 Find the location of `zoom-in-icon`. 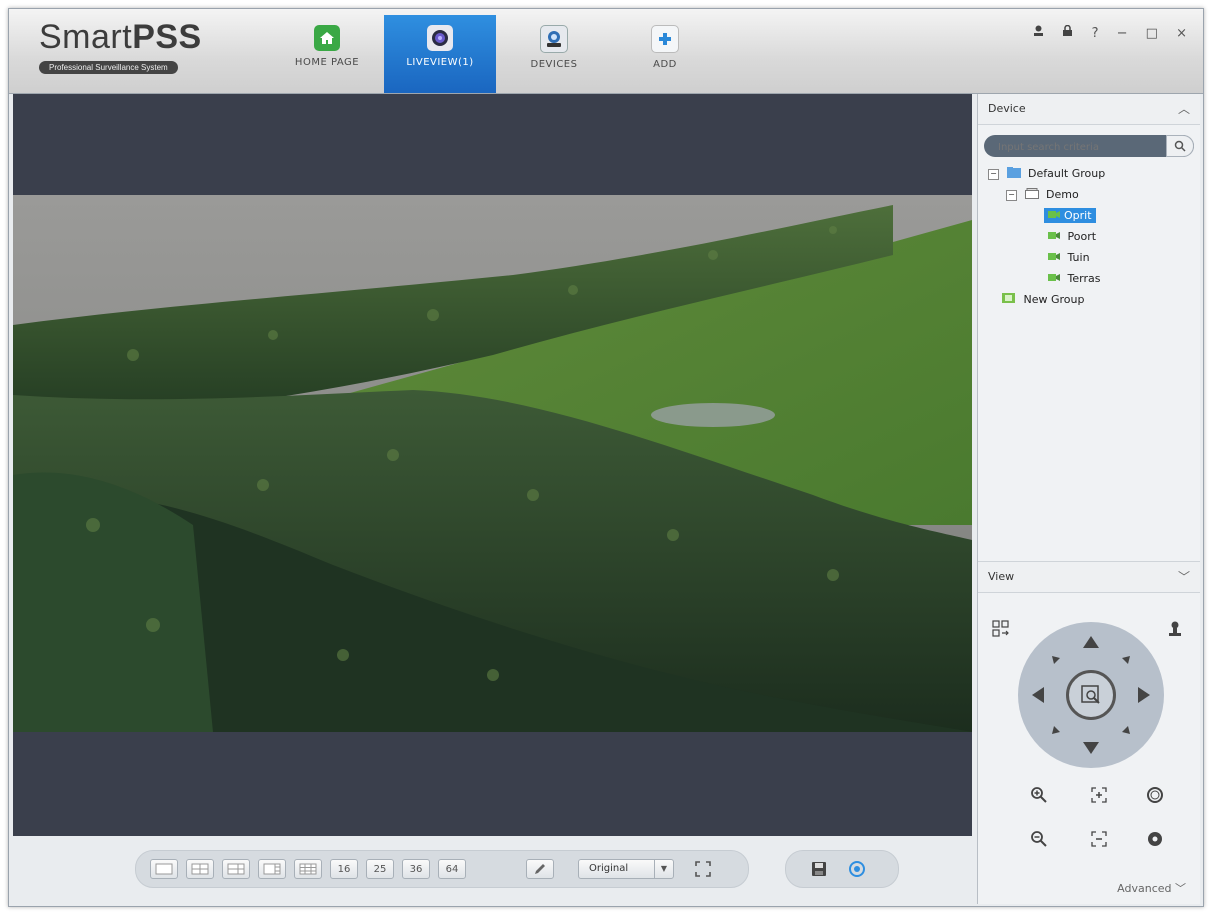

zoom-in-icon is located at coordinates (1039, 795).